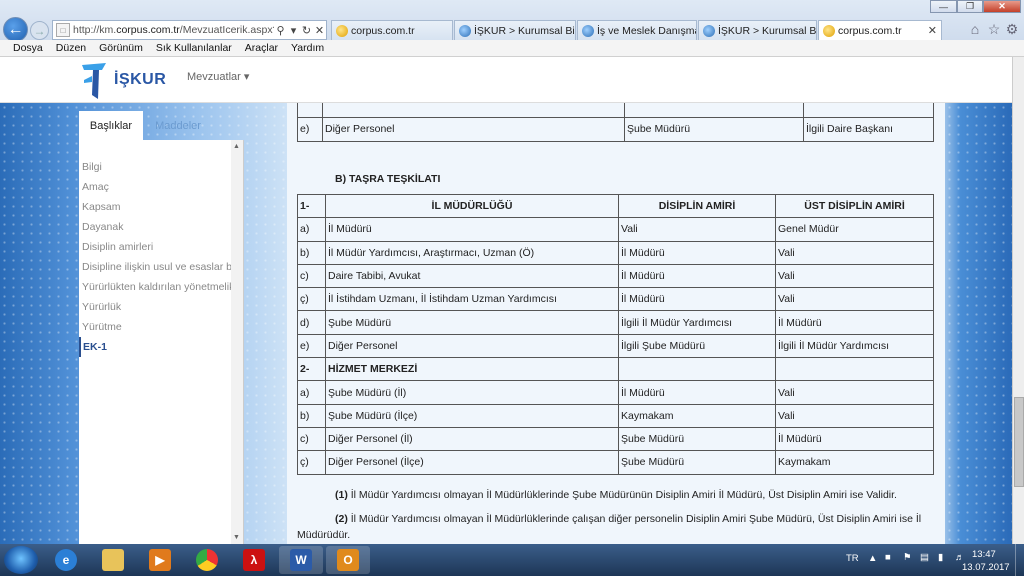 The width and height of the screenshot is (1024, 576). I want to click on sidebar-item-yururlukten-kaldirilan: Yürürlükten kaldırılan yönetmelik, so click(155, 287).